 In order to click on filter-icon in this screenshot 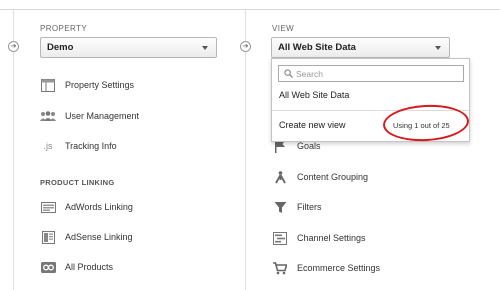, I will do `click(280, 207)`.